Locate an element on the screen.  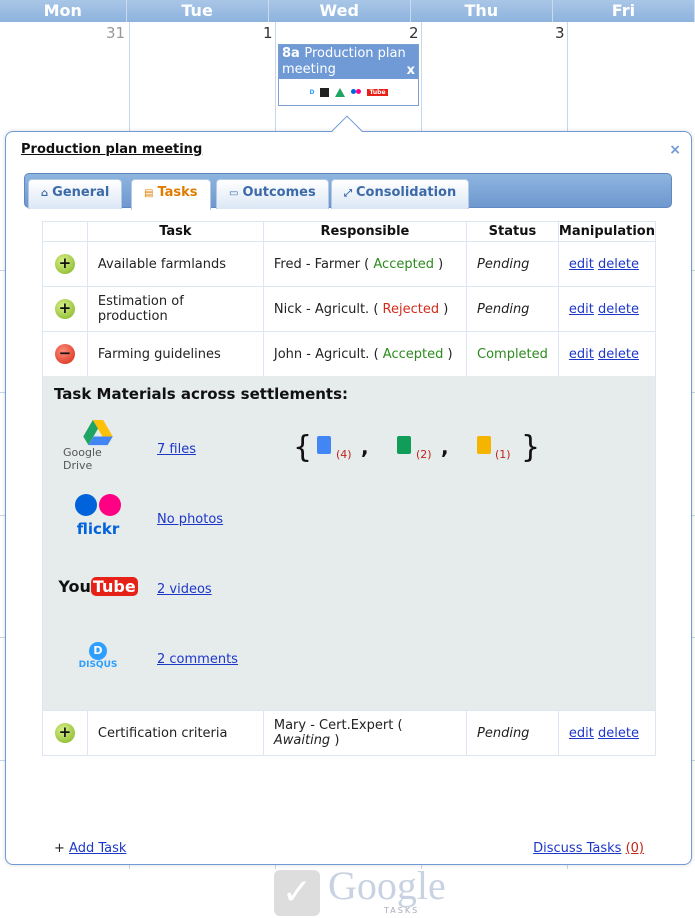
event-title: Production plan meeting is located at coordinates (344, 61).